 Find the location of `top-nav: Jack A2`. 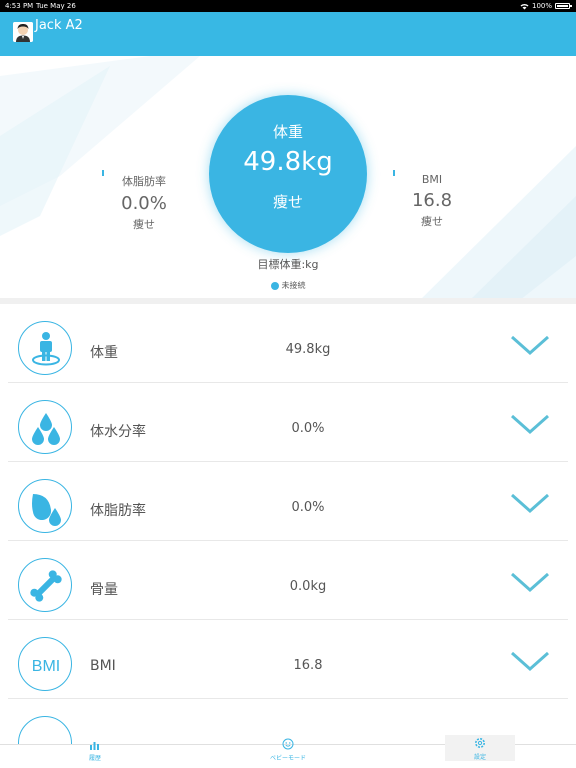

top-nav: Jack A2 is located at coordinates (288, 34).